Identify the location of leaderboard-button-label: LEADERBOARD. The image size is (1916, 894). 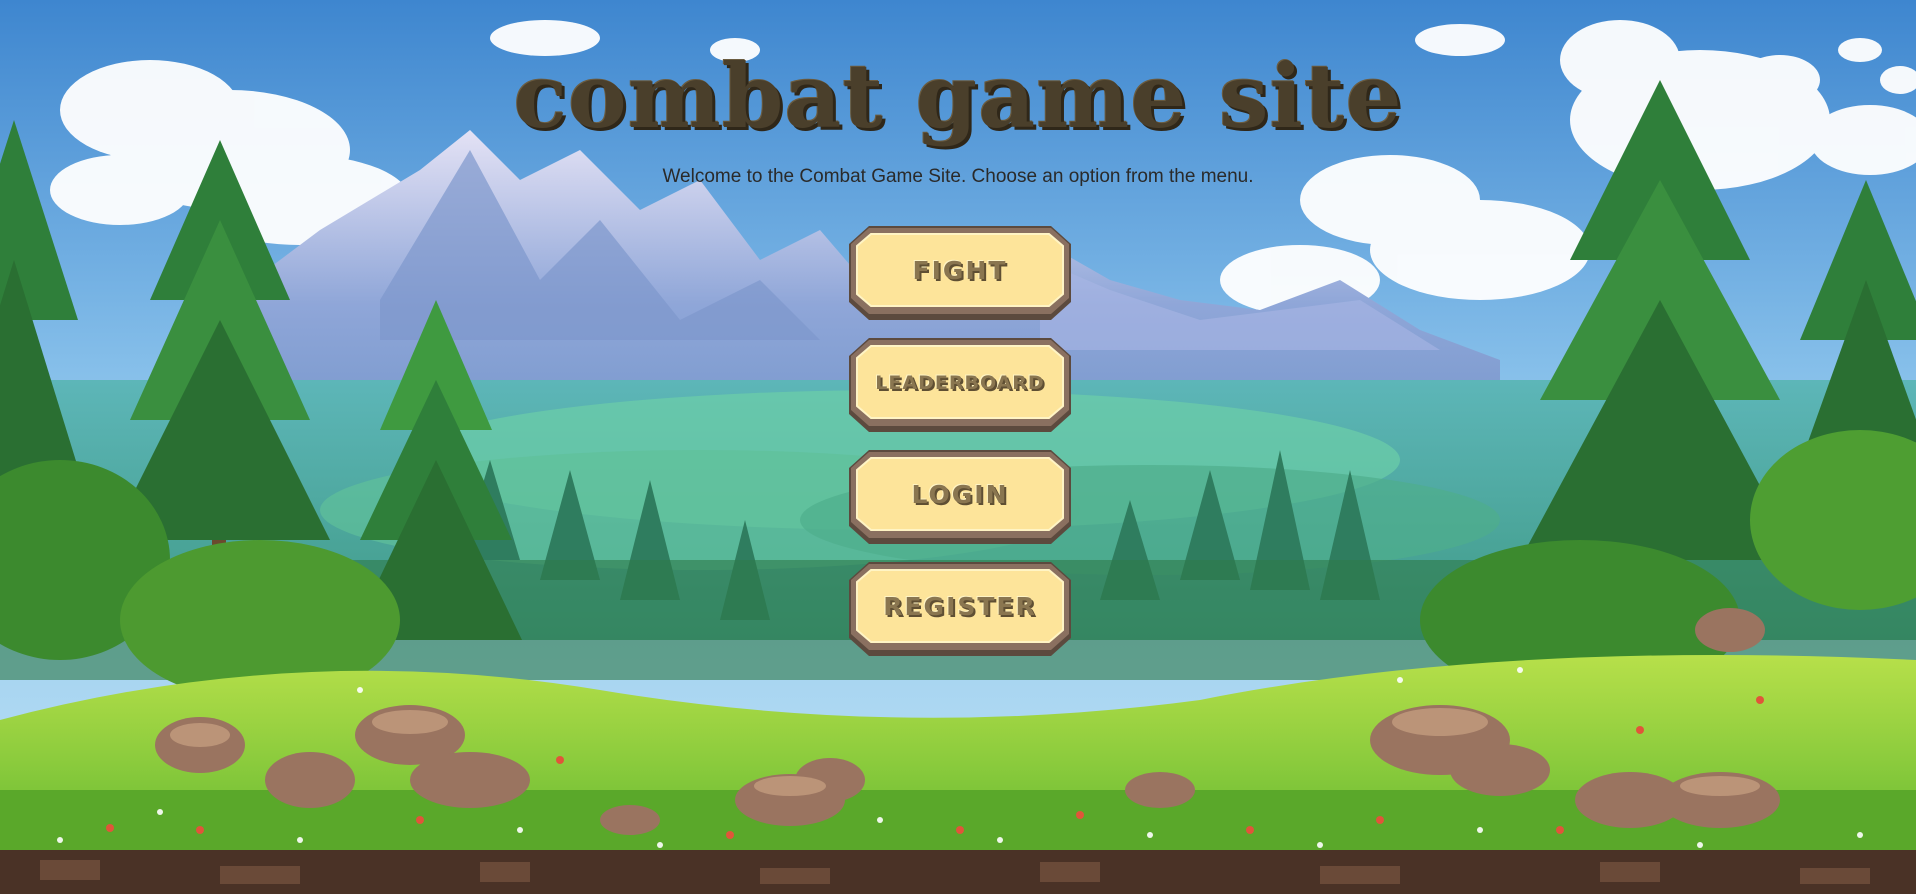
(960, 383).